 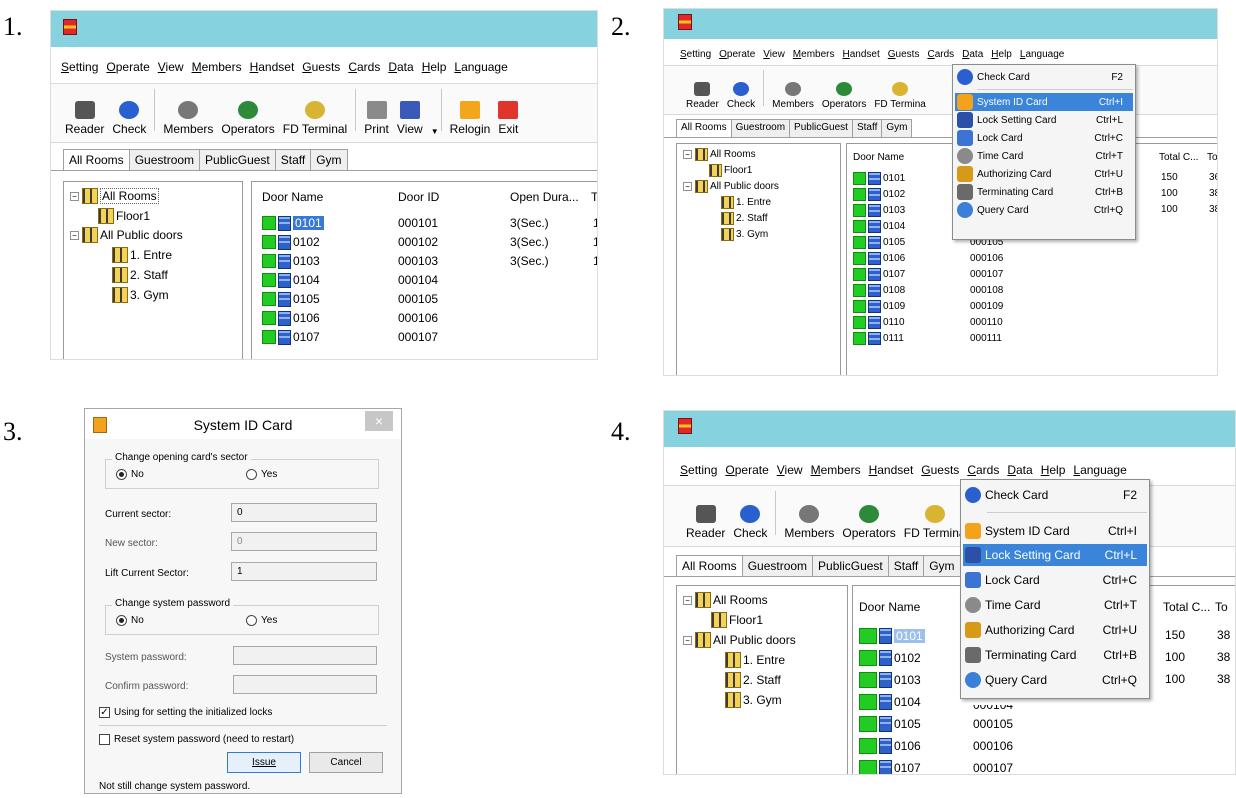 What do you see at coordinates (261, 474) in the screenshot?
I see `sector-yes-radio: Yes` at bounding box center [261, 474].